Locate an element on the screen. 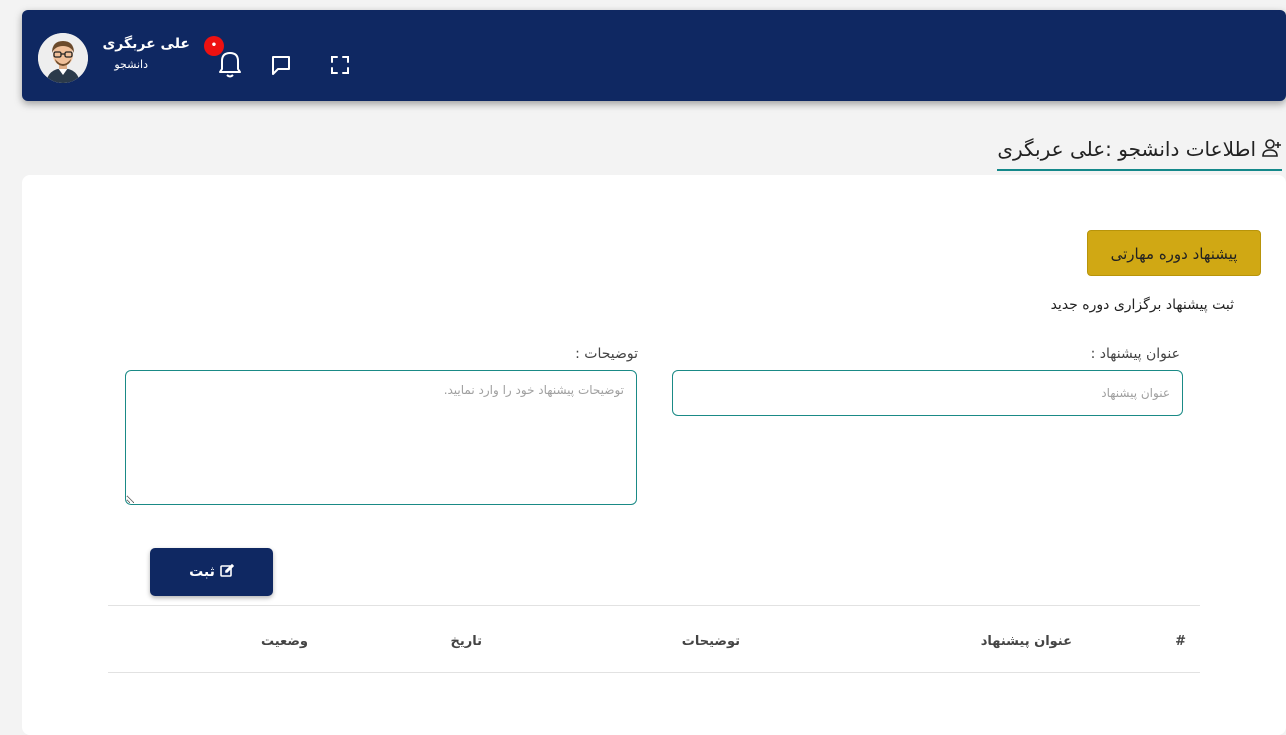  submit-label: ثبت is located at coordinates (202, 572).